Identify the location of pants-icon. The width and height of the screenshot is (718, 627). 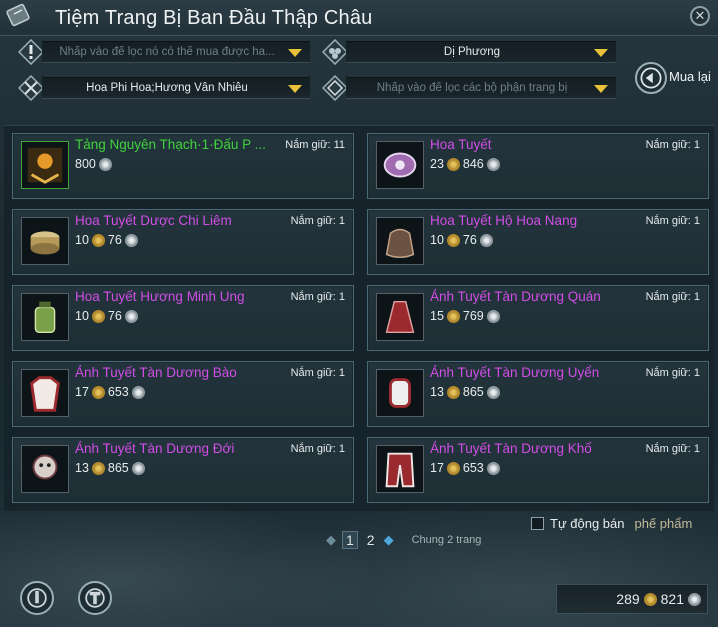
(400, 469).